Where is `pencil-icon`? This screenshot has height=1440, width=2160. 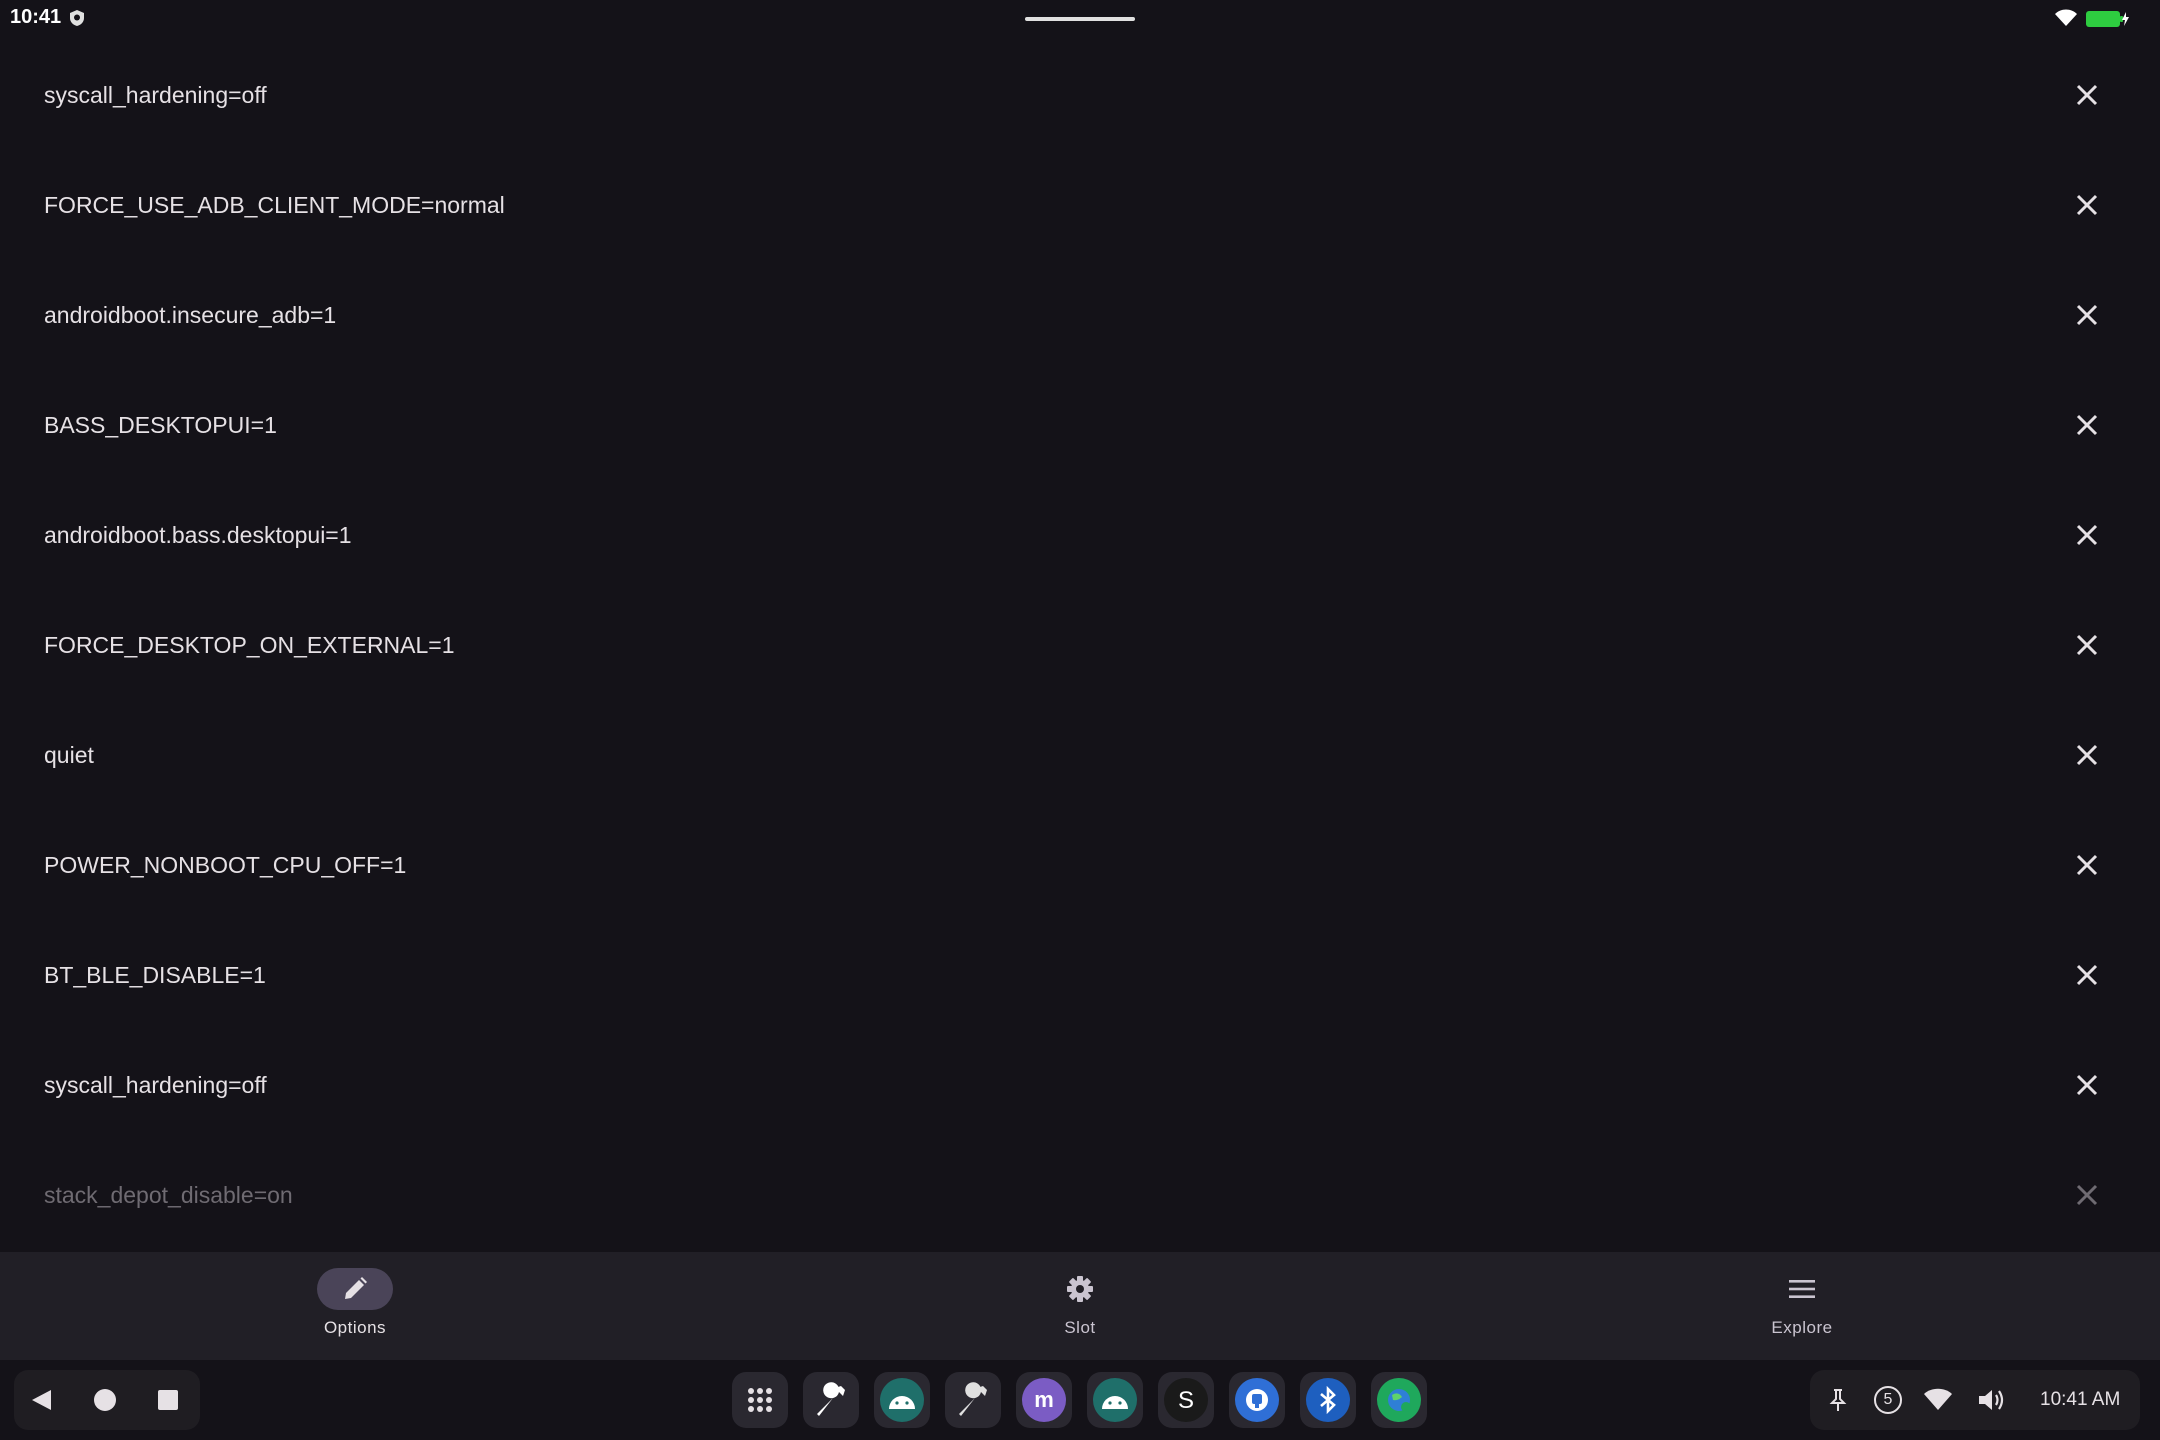 pencil-icon is located at coordinates (356, 1288).